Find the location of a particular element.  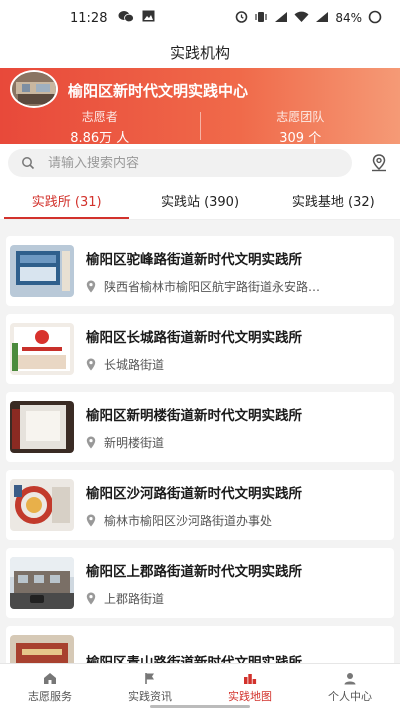

item-address: 榆林市榆阳区沙河路街道办事处 is located at coordinates (188, 520).